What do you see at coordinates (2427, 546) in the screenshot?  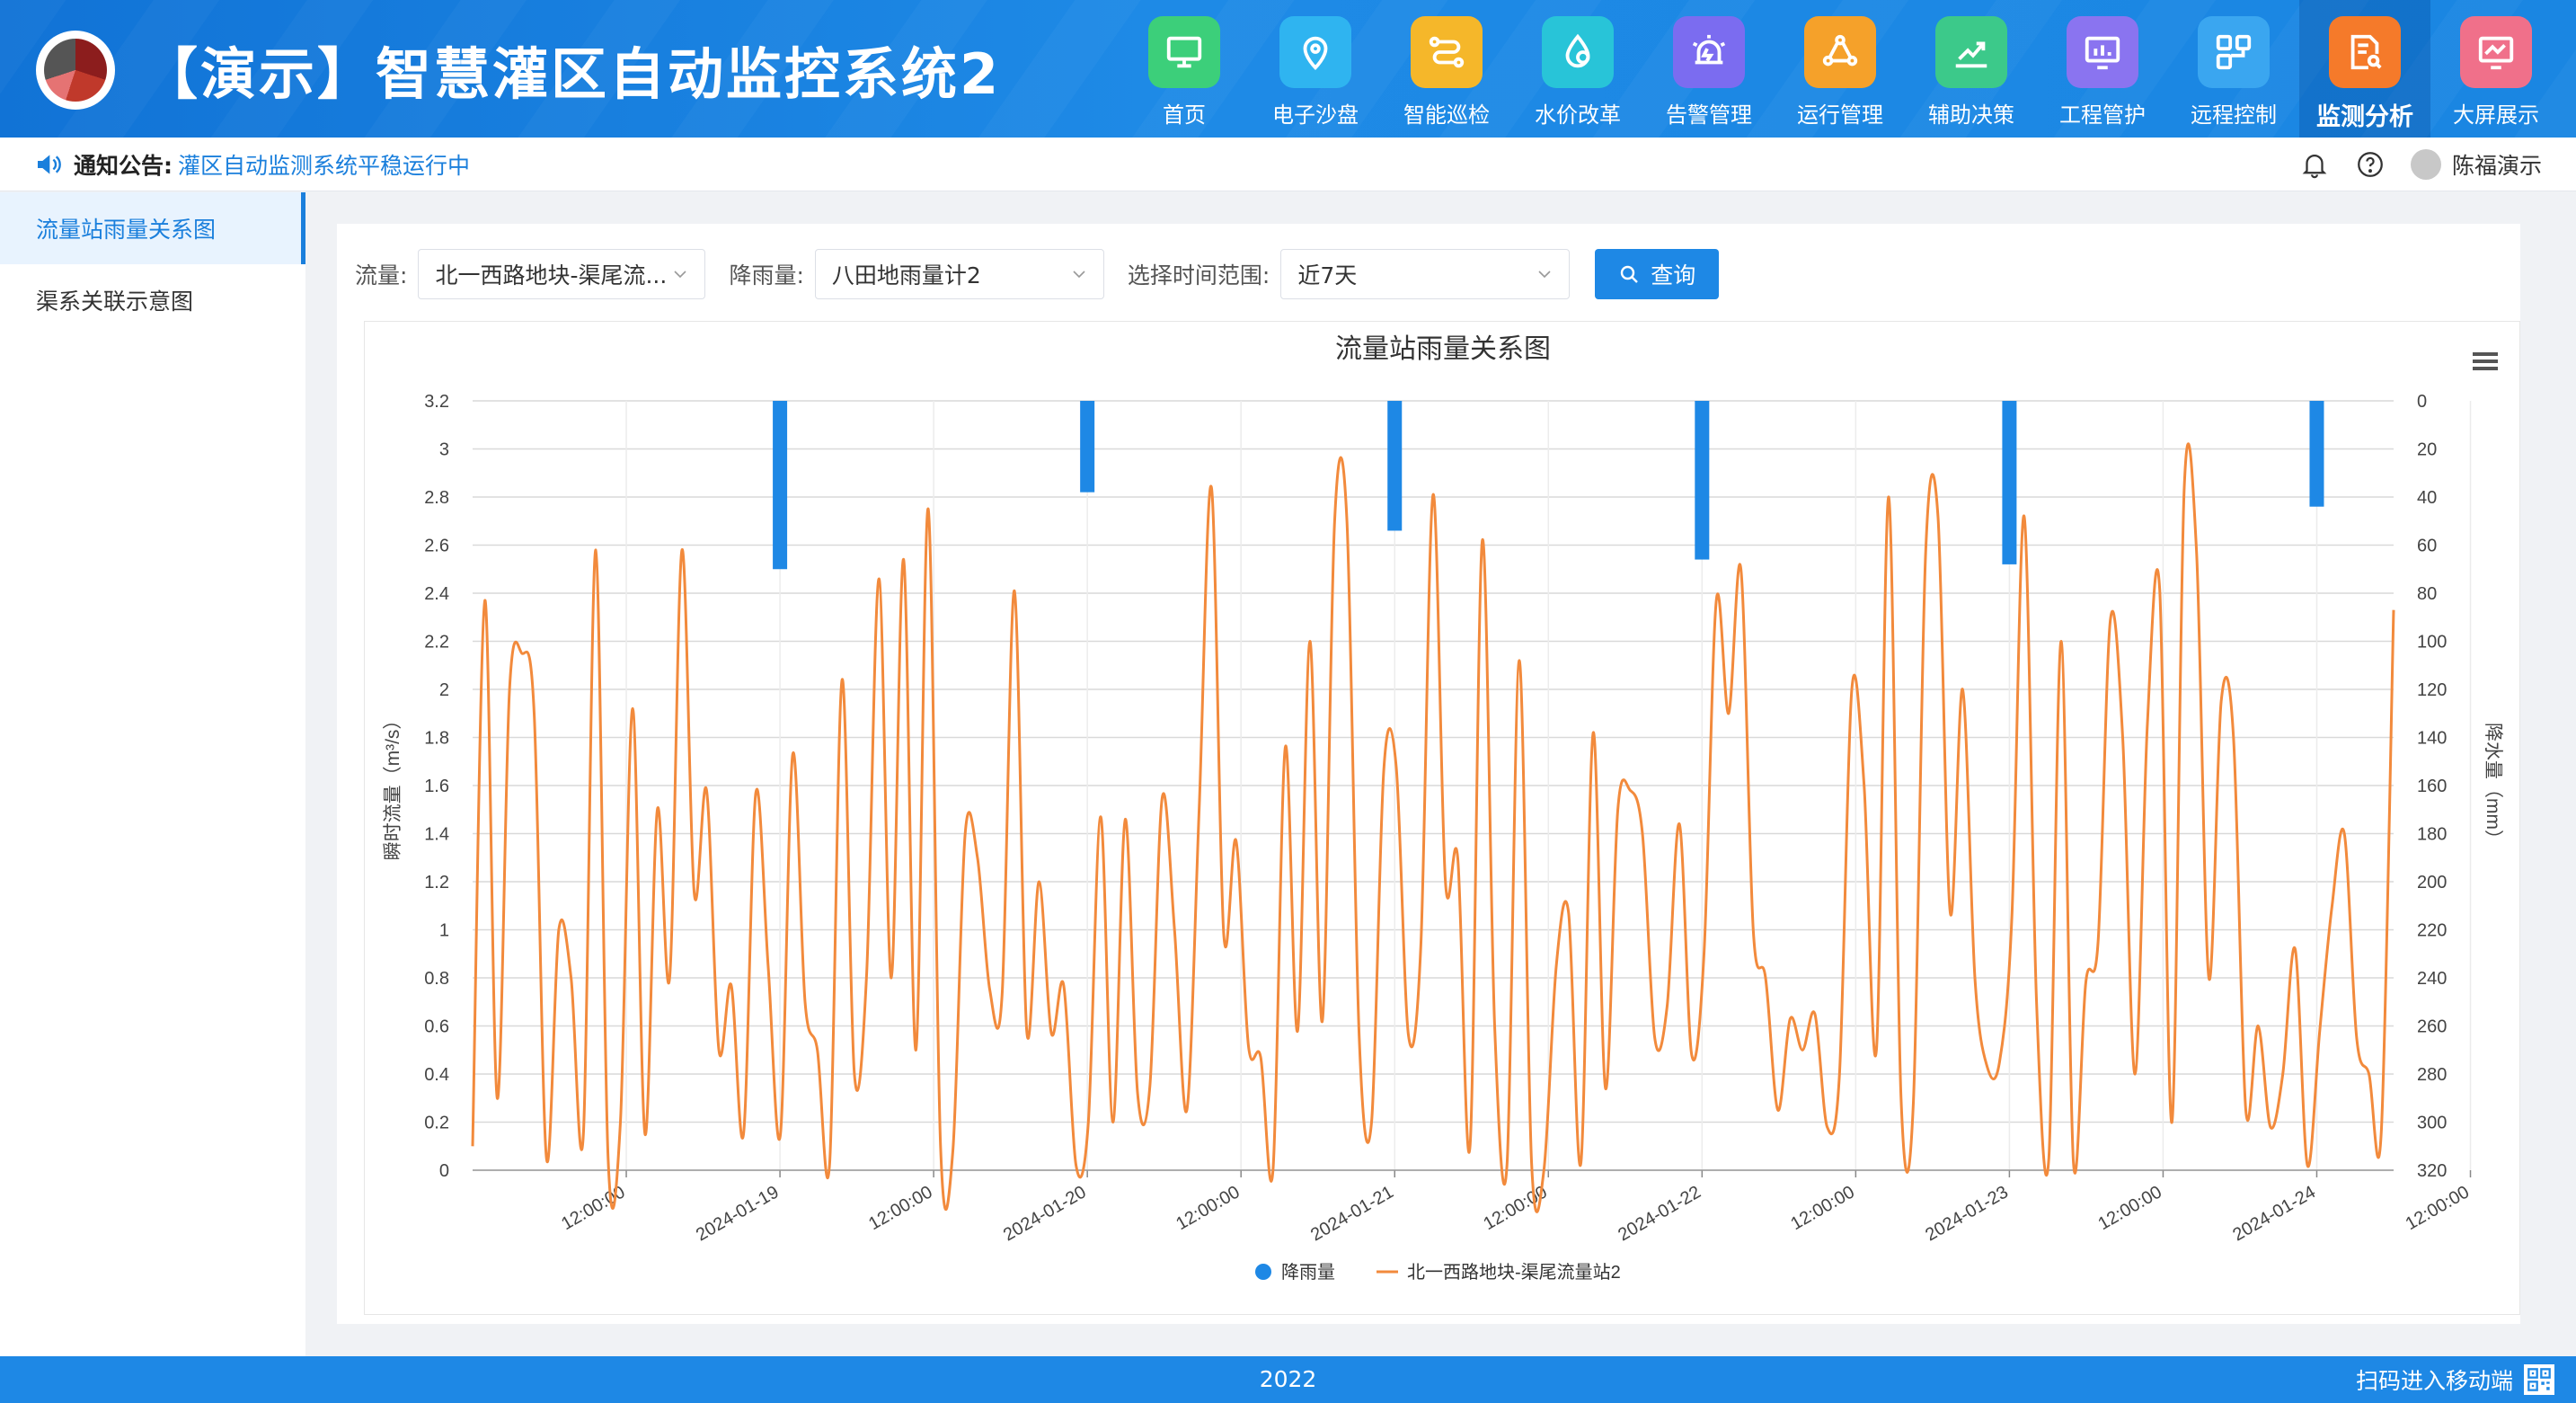 I see `y2-tick-label: 60` at bounding box center [2427, 546].